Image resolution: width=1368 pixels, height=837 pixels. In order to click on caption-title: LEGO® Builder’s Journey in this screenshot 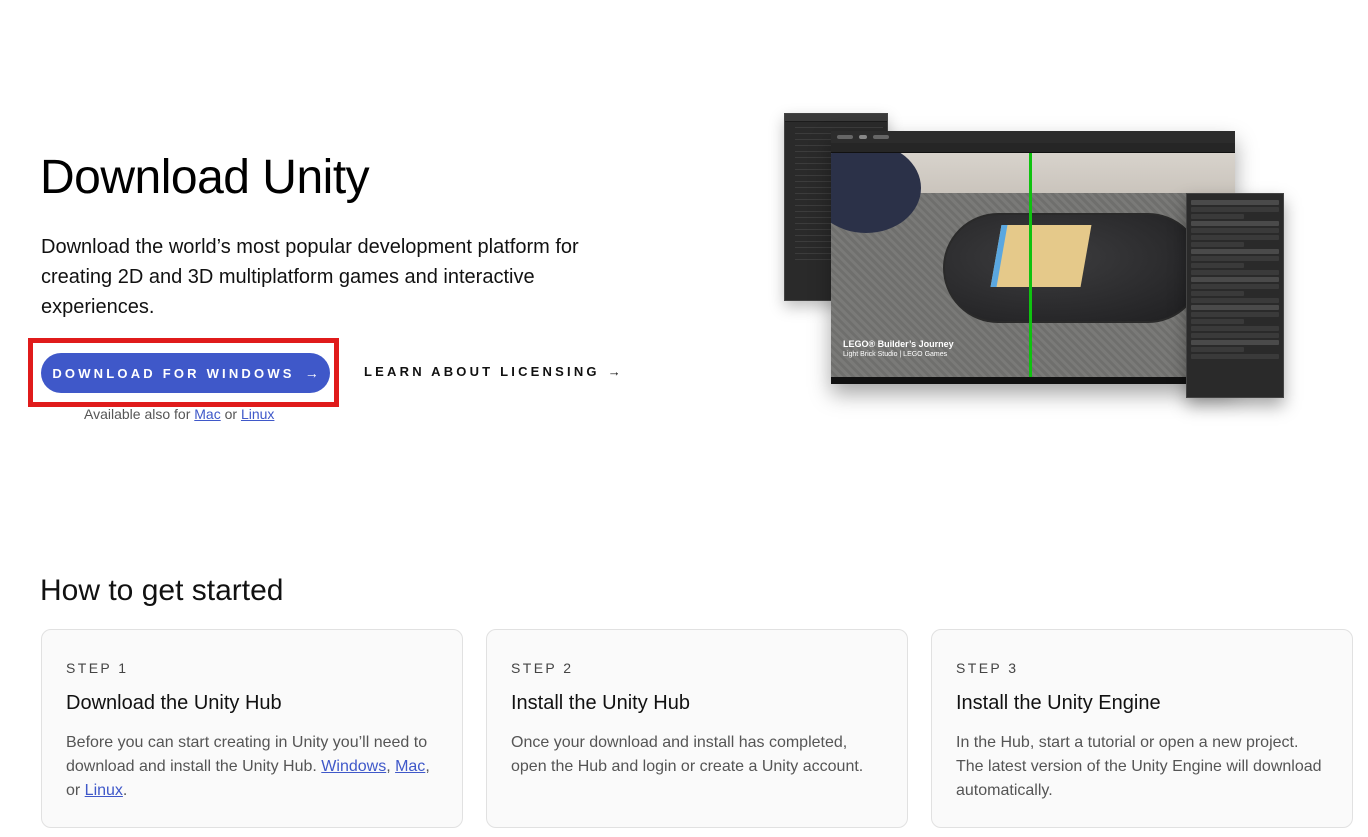, I will do `click(898, 344)`.